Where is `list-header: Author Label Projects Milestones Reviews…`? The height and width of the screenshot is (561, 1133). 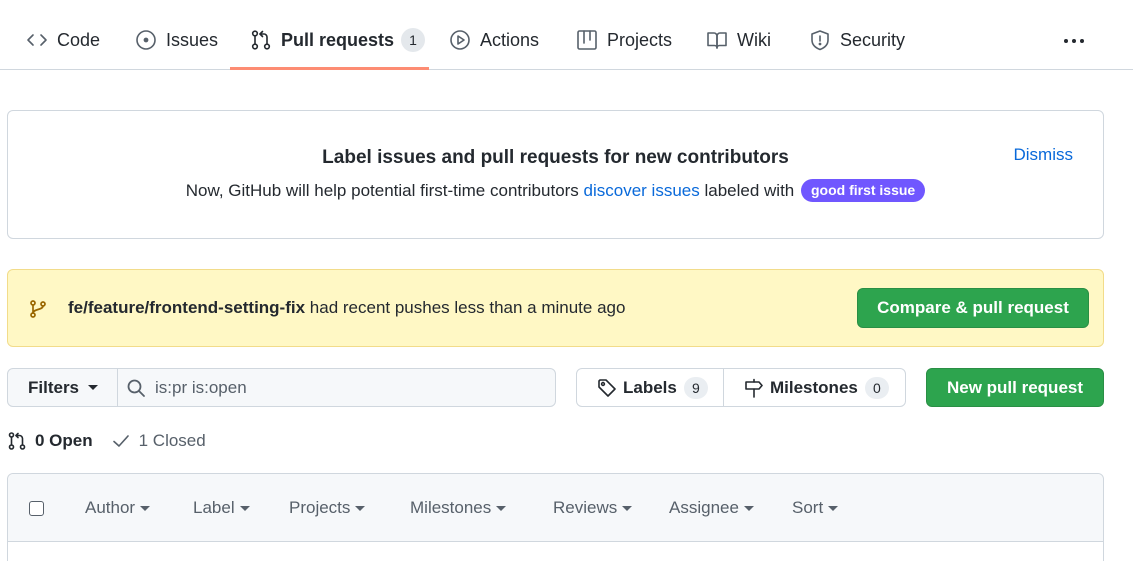
list-header: Author Label Projects Milestones Reviews… is located at coordinates (555, 508).